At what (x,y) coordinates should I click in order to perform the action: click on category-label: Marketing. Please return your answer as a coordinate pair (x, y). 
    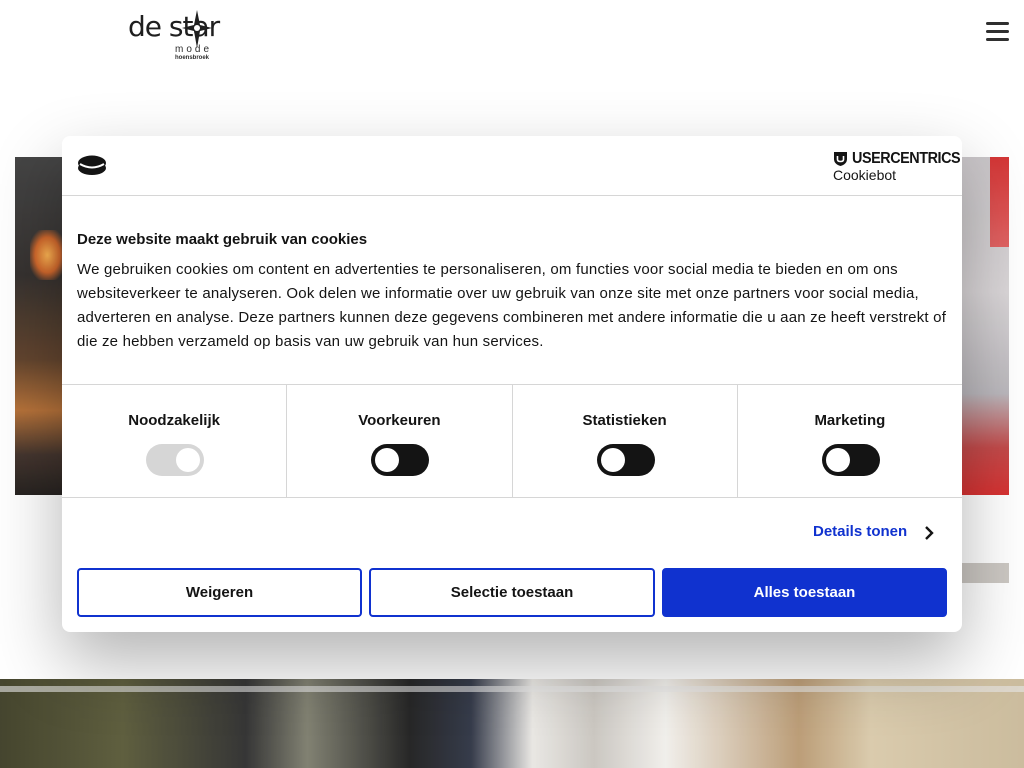
    Looking at the image, I should click on (850, 420).